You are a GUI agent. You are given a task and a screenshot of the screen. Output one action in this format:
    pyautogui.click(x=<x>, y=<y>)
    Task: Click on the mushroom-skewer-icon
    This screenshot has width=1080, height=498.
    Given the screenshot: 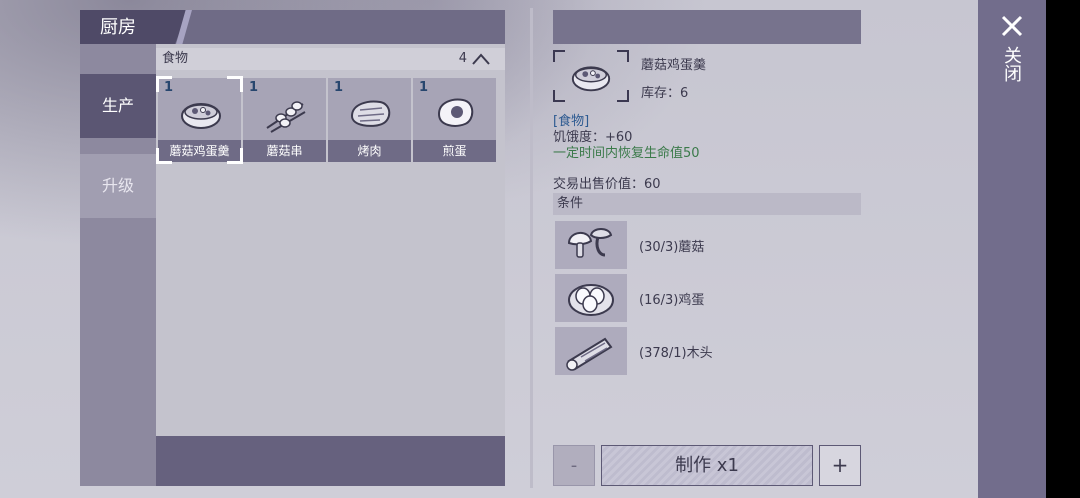 What is the action you would take?
    pyautogui.click(x=286, y=117)
    